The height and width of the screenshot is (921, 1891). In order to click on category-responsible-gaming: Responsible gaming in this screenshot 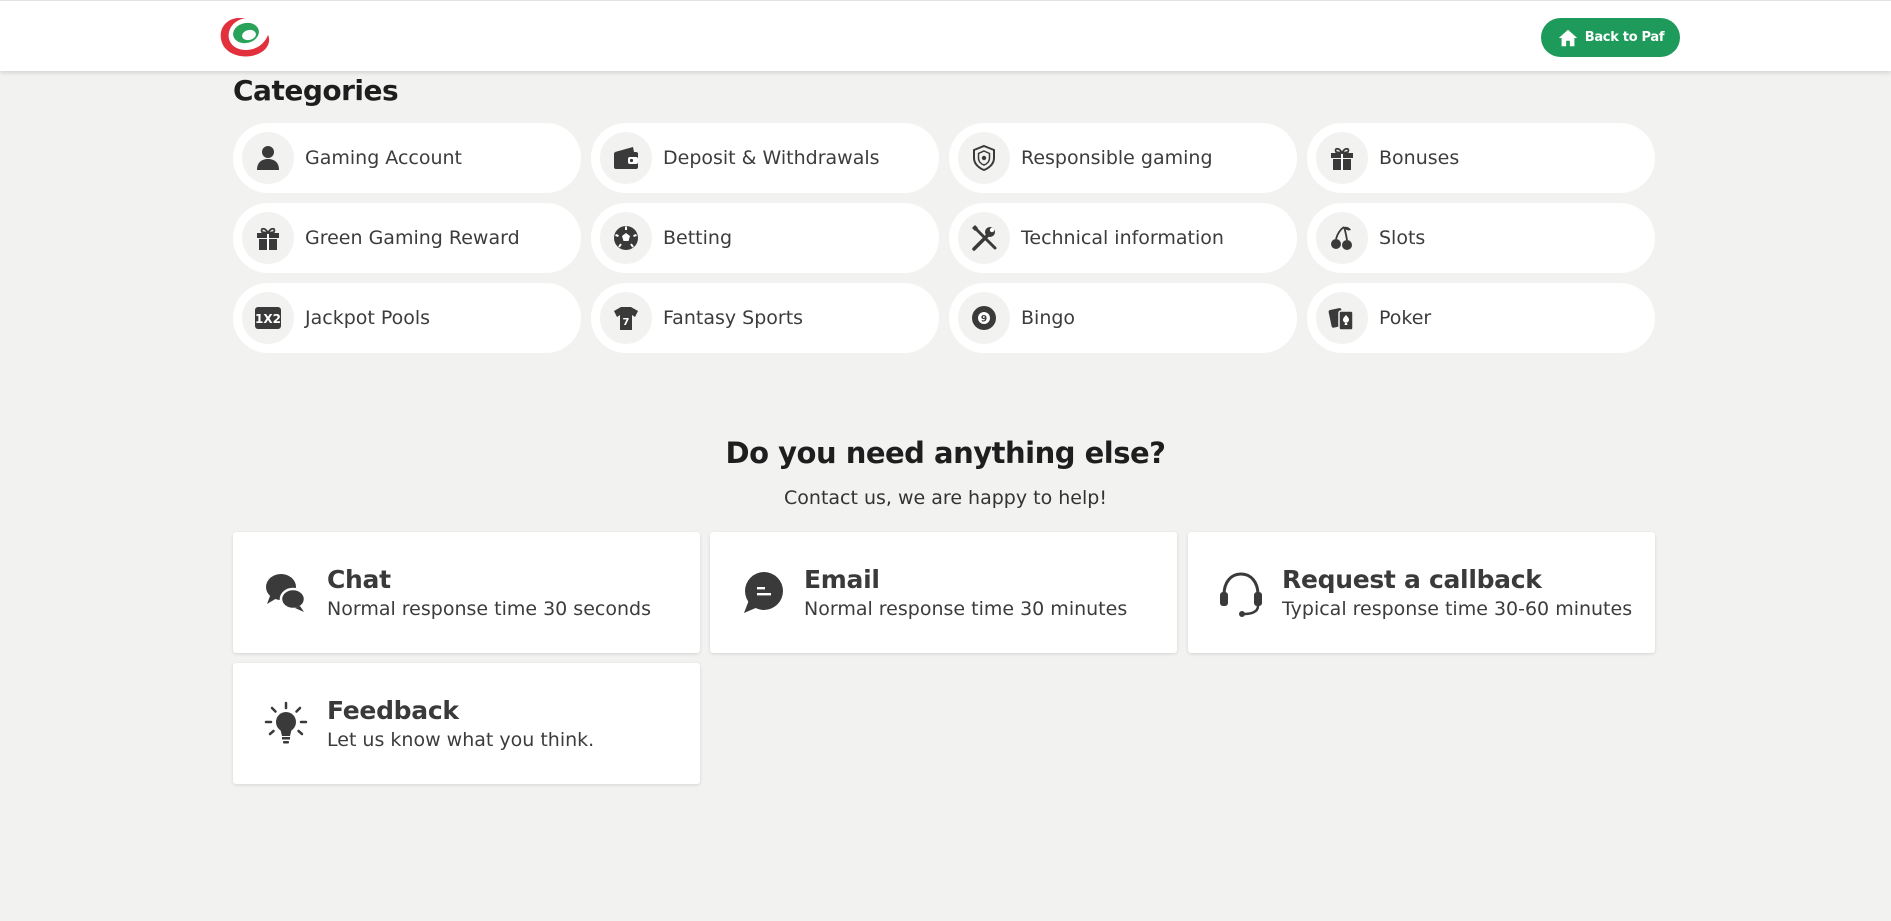, I will do `click(1123, 158)`.